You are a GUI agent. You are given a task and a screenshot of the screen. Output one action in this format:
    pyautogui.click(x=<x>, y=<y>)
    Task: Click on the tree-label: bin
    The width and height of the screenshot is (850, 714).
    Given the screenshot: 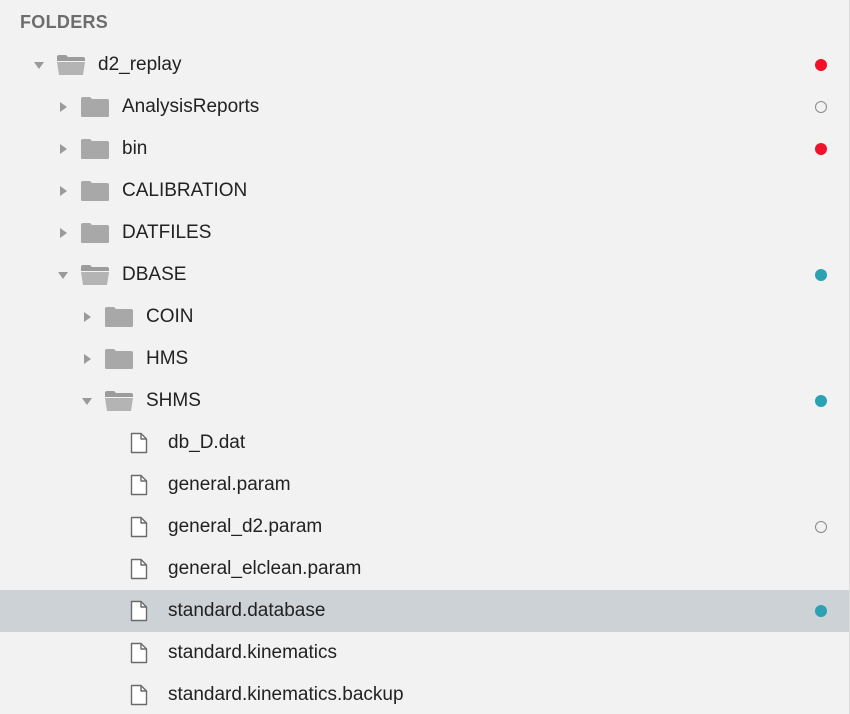 What is the action you would take?
    pyautogui.click(x=135, y=148)
    